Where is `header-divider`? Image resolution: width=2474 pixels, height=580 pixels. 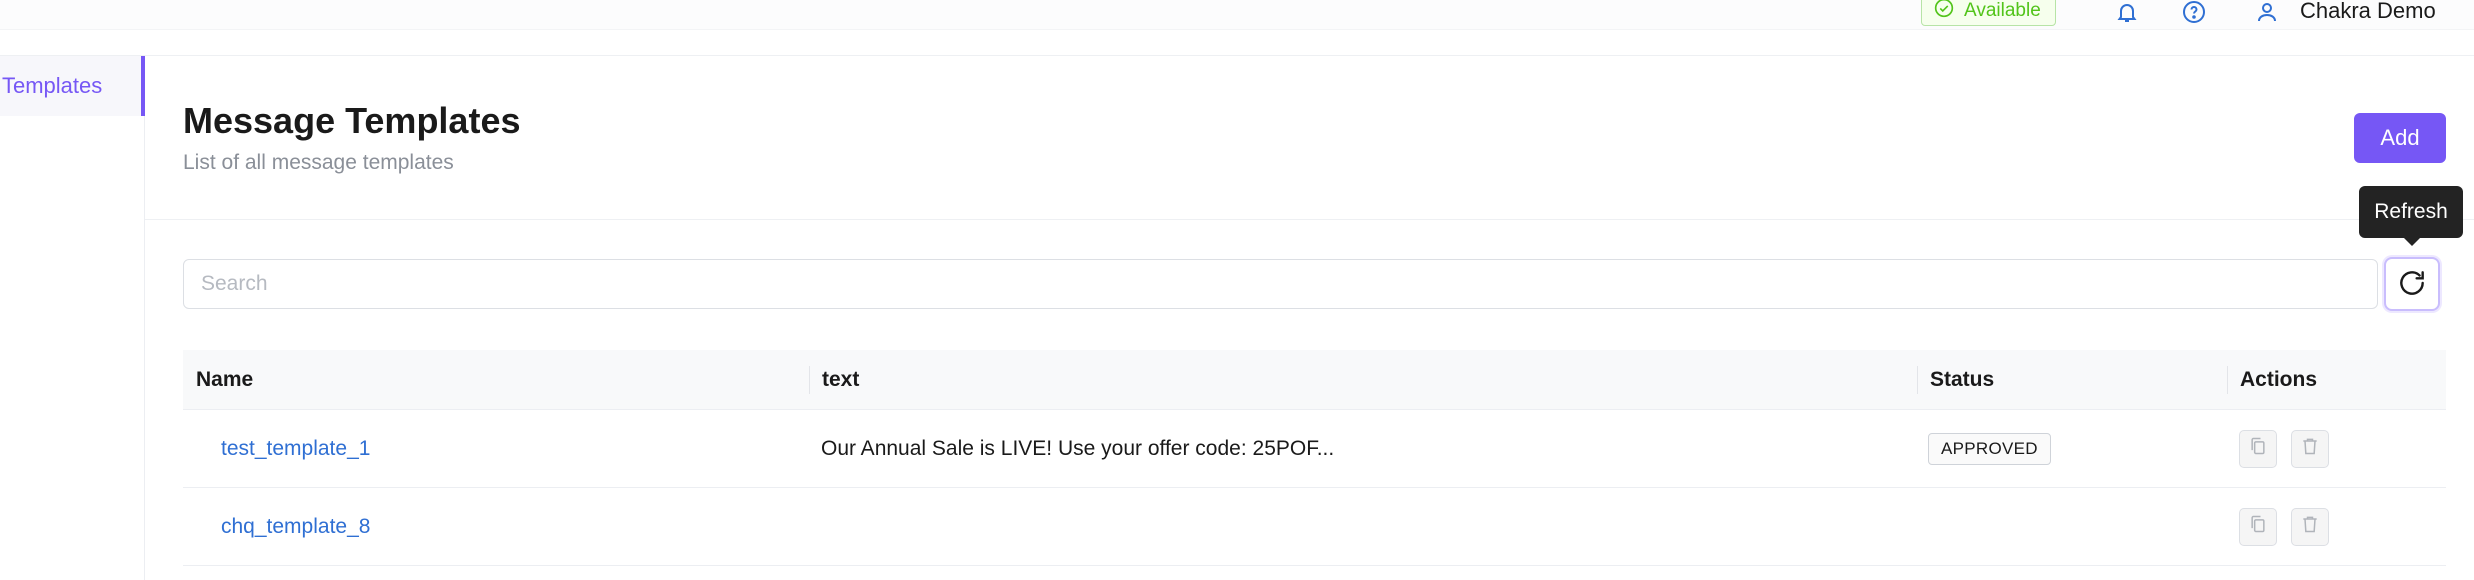 header-divider is located at coordinates (1309, 219).